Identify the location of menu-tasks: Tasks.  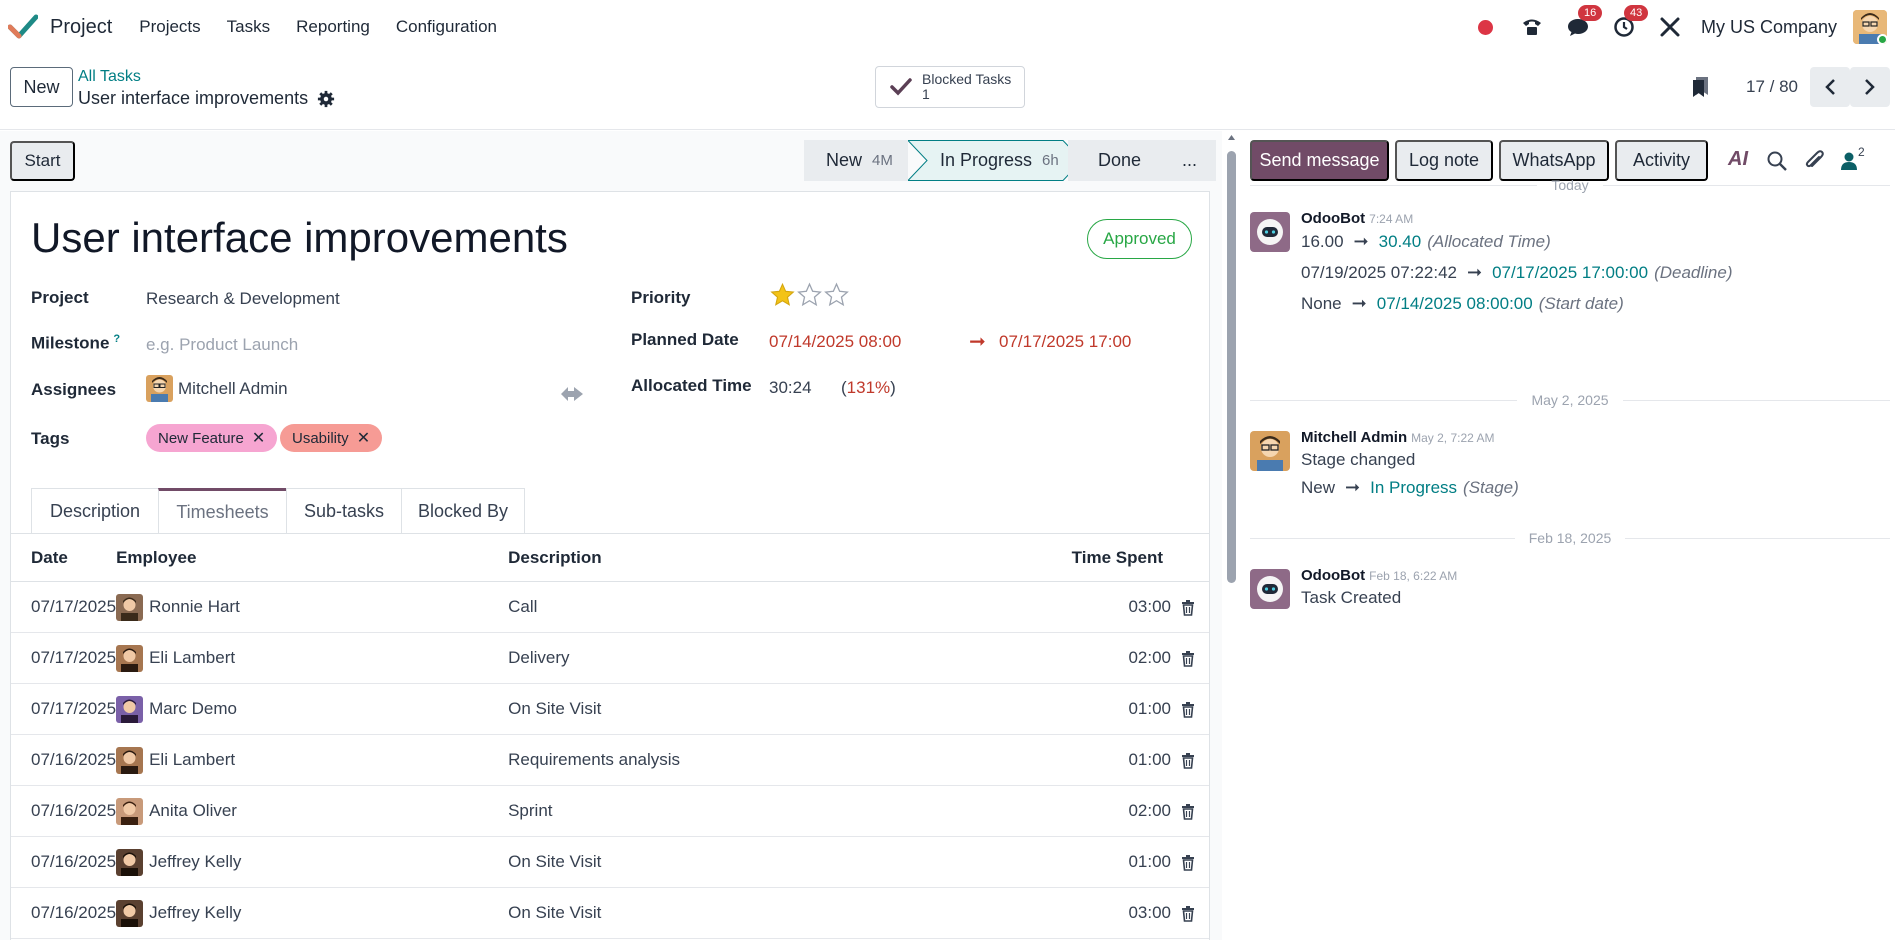
(248, 27).